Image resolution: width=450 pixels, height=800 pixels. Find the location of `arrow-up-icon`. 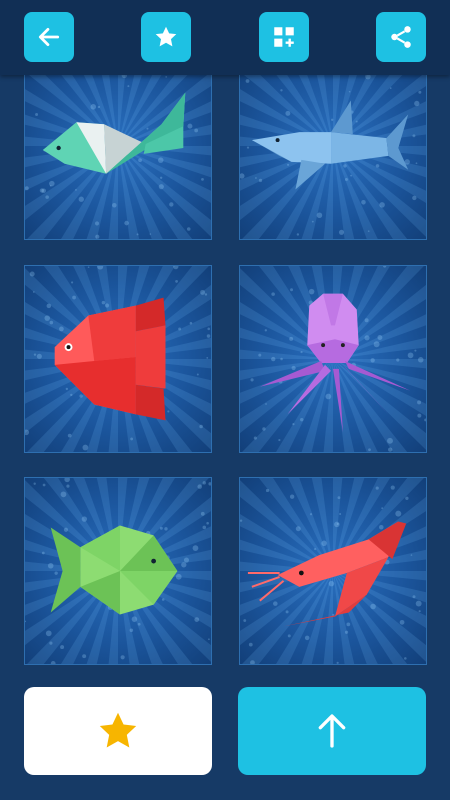

arrow-up-icon is located at coordinates (332, 731).